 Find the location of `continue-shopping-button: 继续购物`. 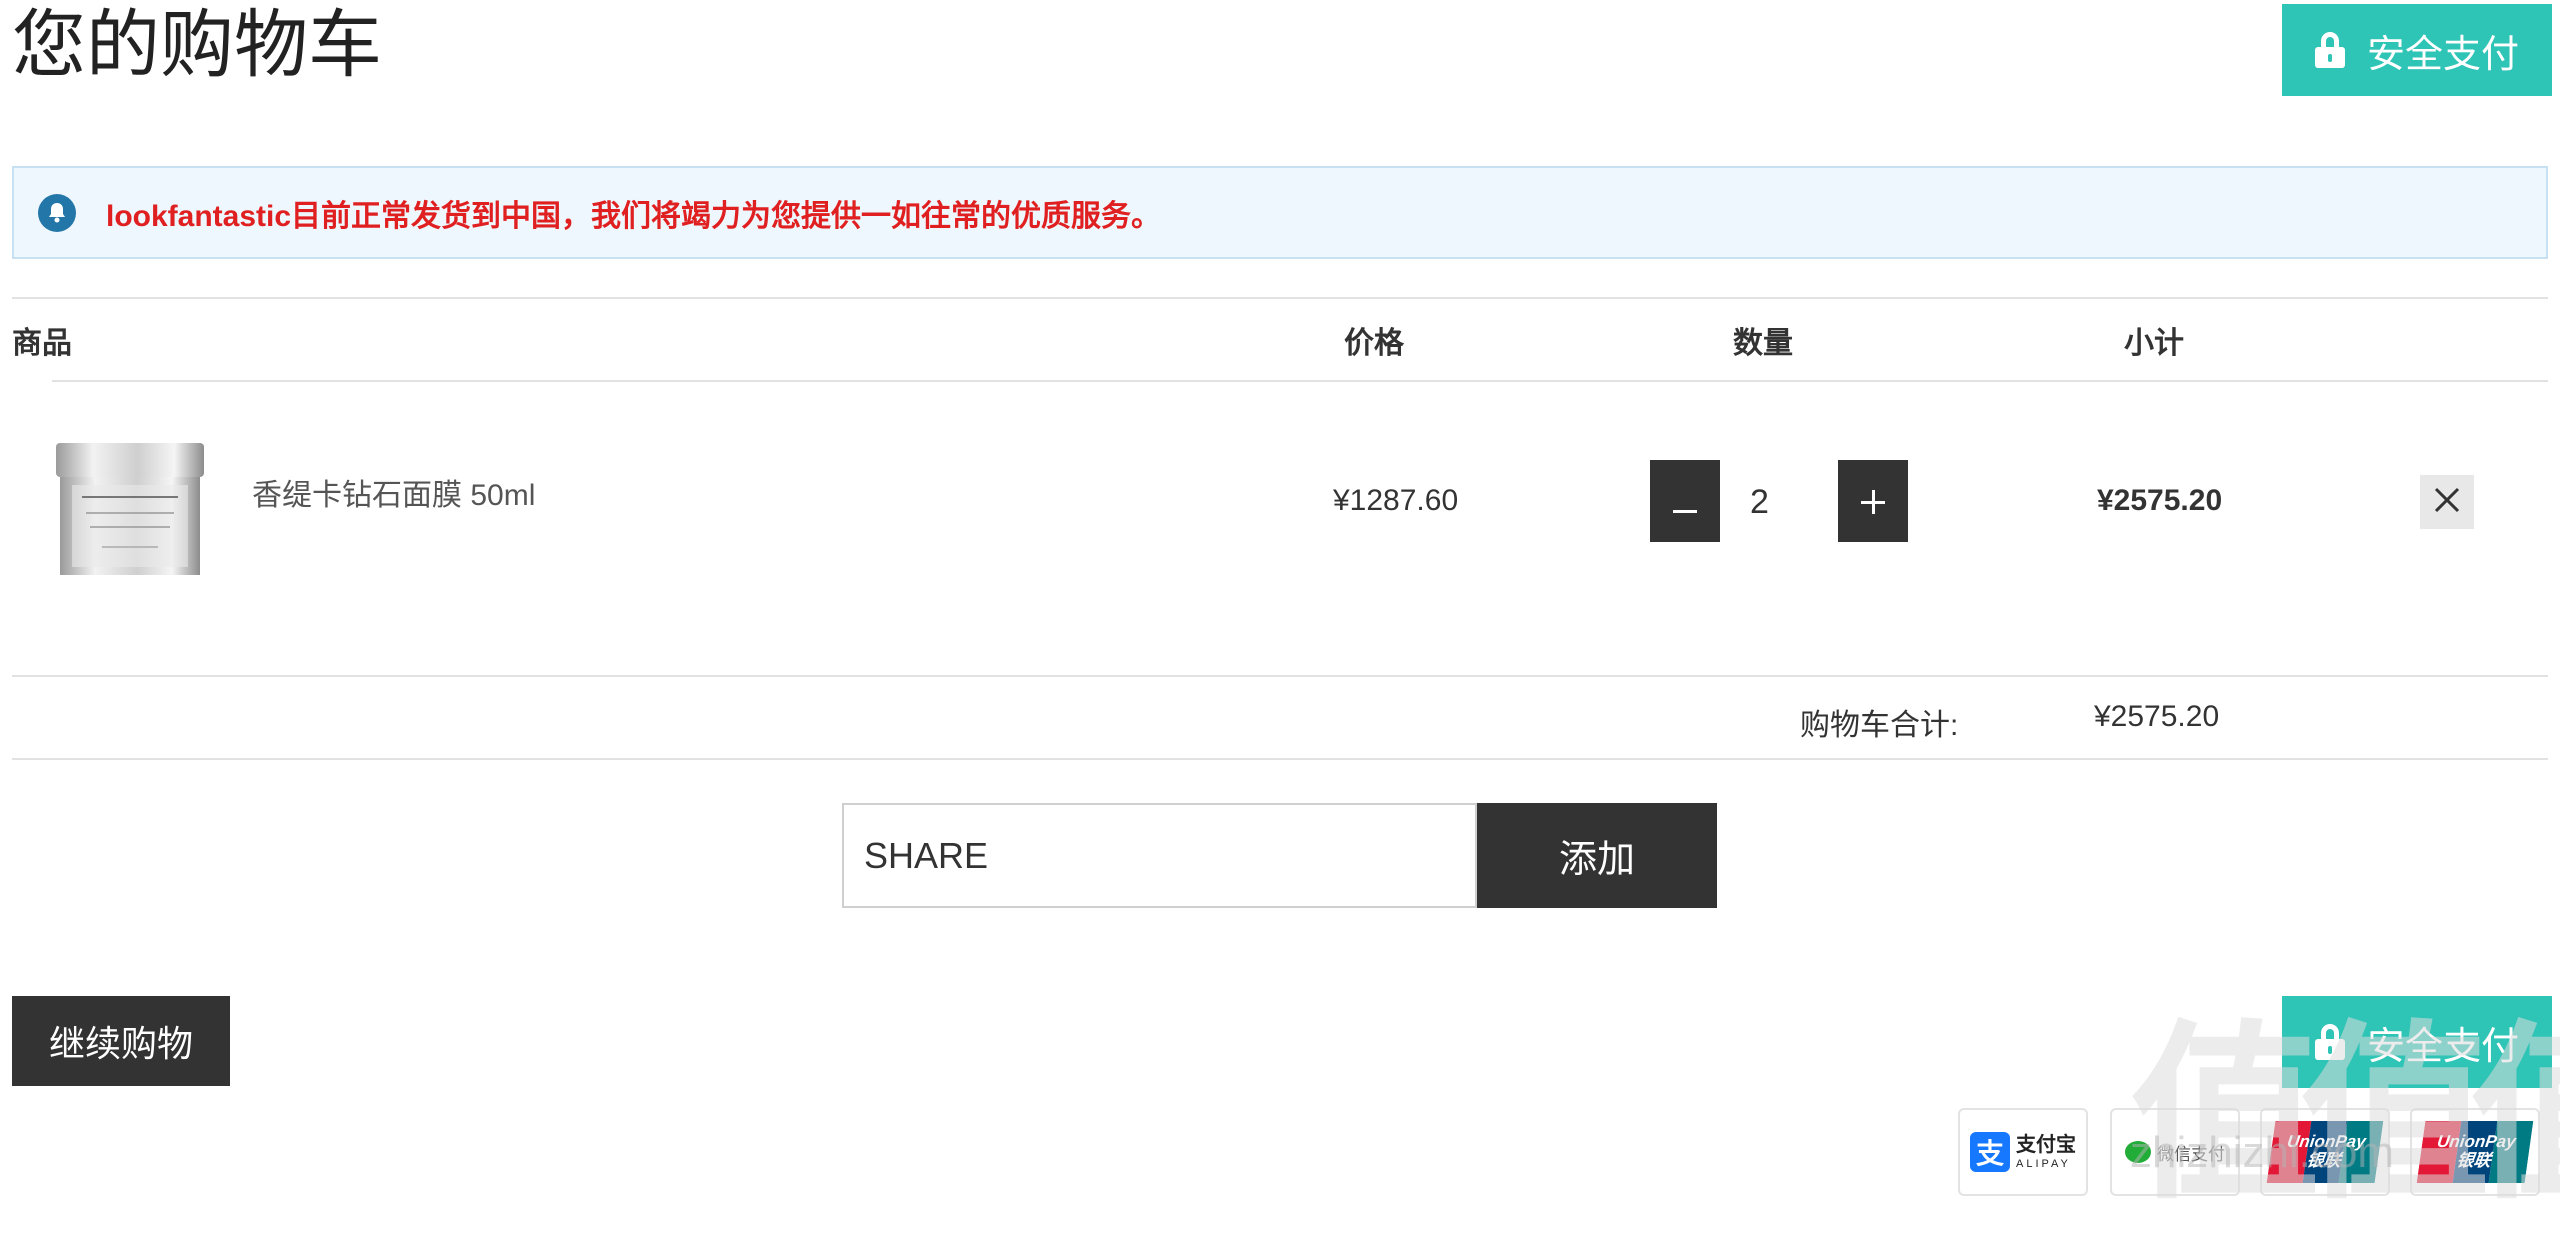

continue-shopping-button: 继续购物 is located at coordinates (121, 1041).